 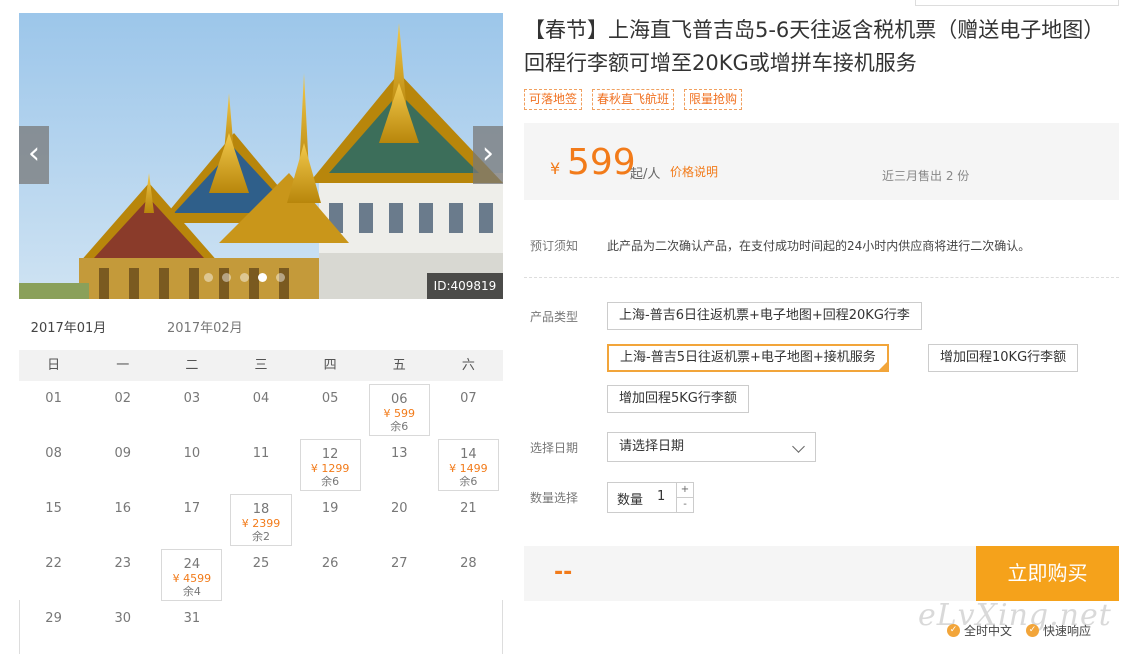 I want to click on calendar-day: 01, so click(x=53, y=408).